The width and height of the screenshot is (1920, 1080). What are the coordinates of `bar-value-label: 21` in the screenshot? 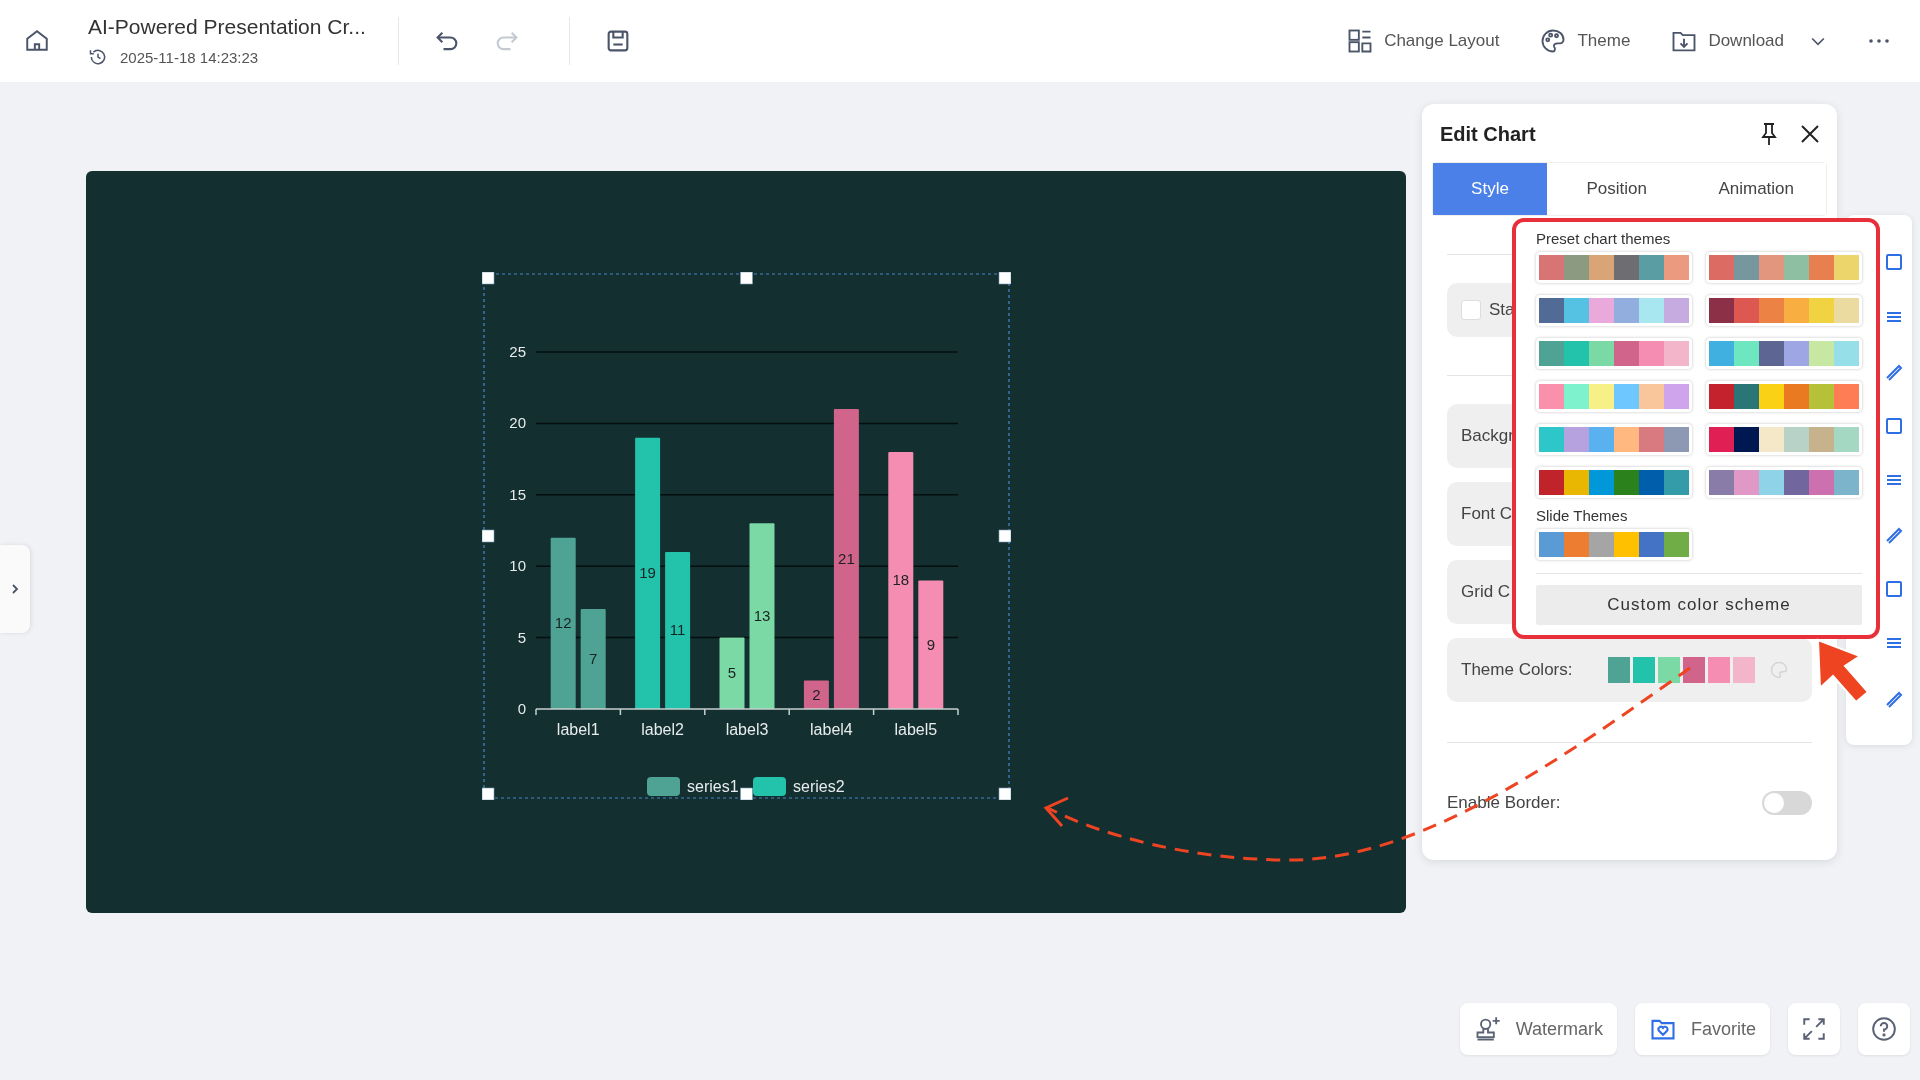 It's located at (846, 559).